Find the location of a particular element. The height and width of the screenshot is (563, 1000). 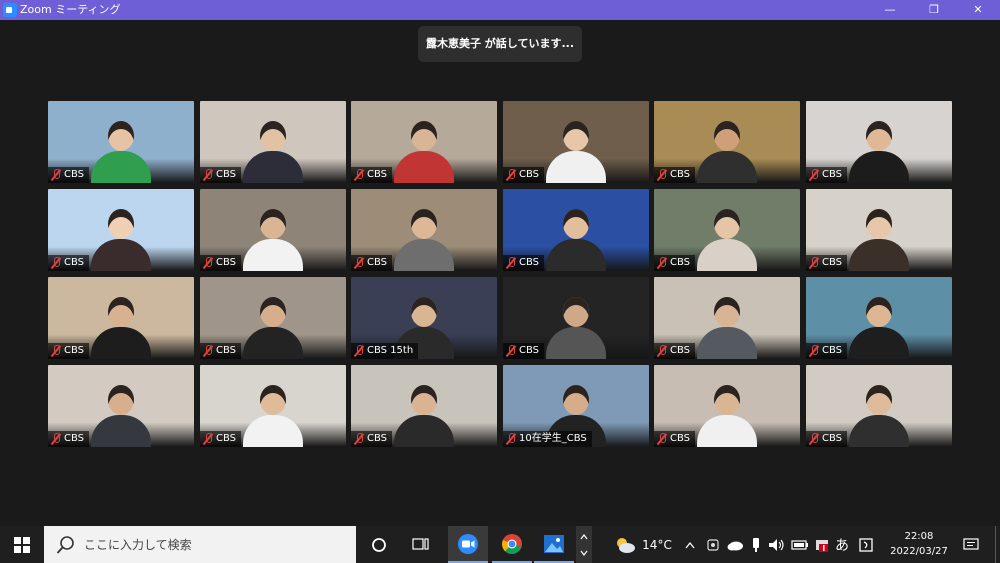

system-clock: 22:08 2022/03/27 is located at coordinates (919, 545).